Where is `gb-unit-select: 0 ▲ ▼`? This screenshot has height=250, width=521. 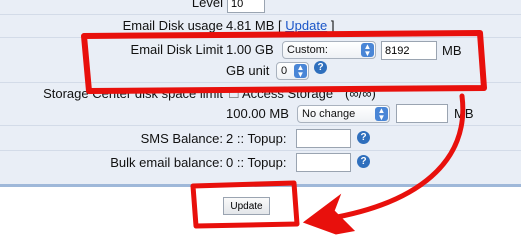
gb-unit-select: 0 ▲ ▼ is located at coordinates (292, 71).